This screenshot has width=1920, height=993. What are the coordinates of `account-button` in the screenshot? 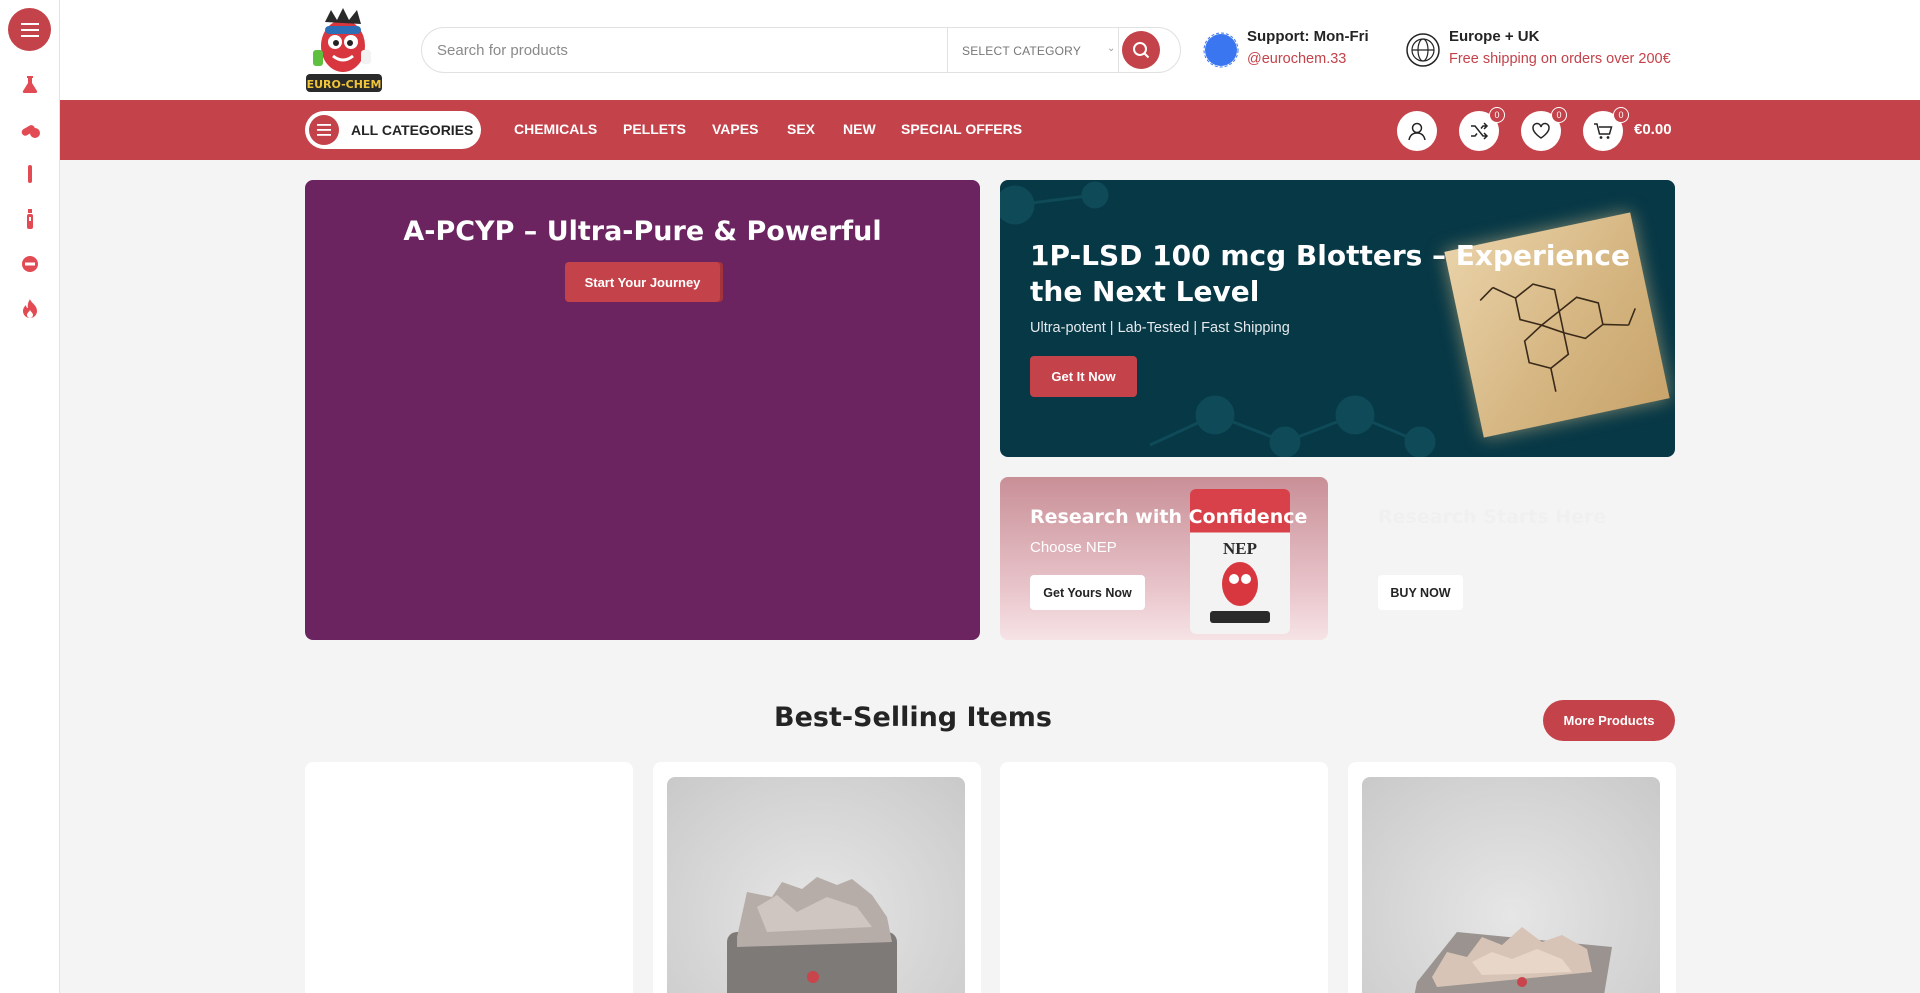 It's located at (1417, 131).